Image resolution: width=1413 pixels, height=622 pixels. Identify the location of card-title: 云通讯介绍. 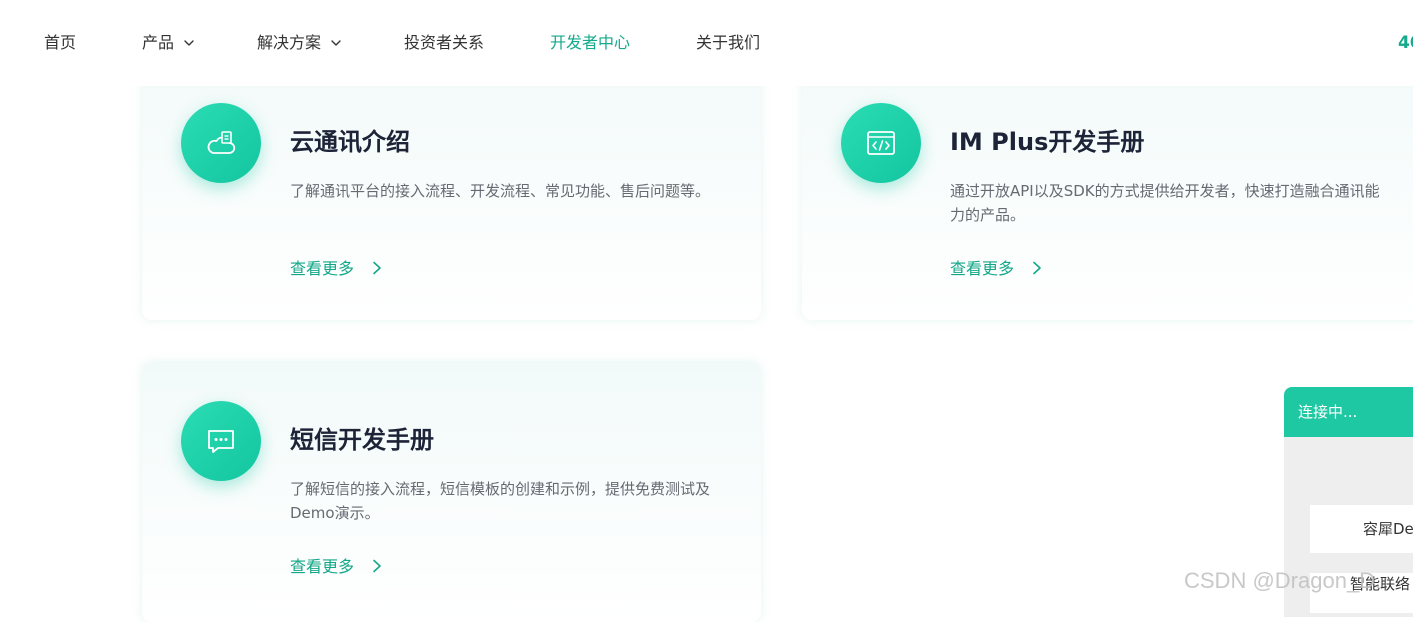
(350, 142).